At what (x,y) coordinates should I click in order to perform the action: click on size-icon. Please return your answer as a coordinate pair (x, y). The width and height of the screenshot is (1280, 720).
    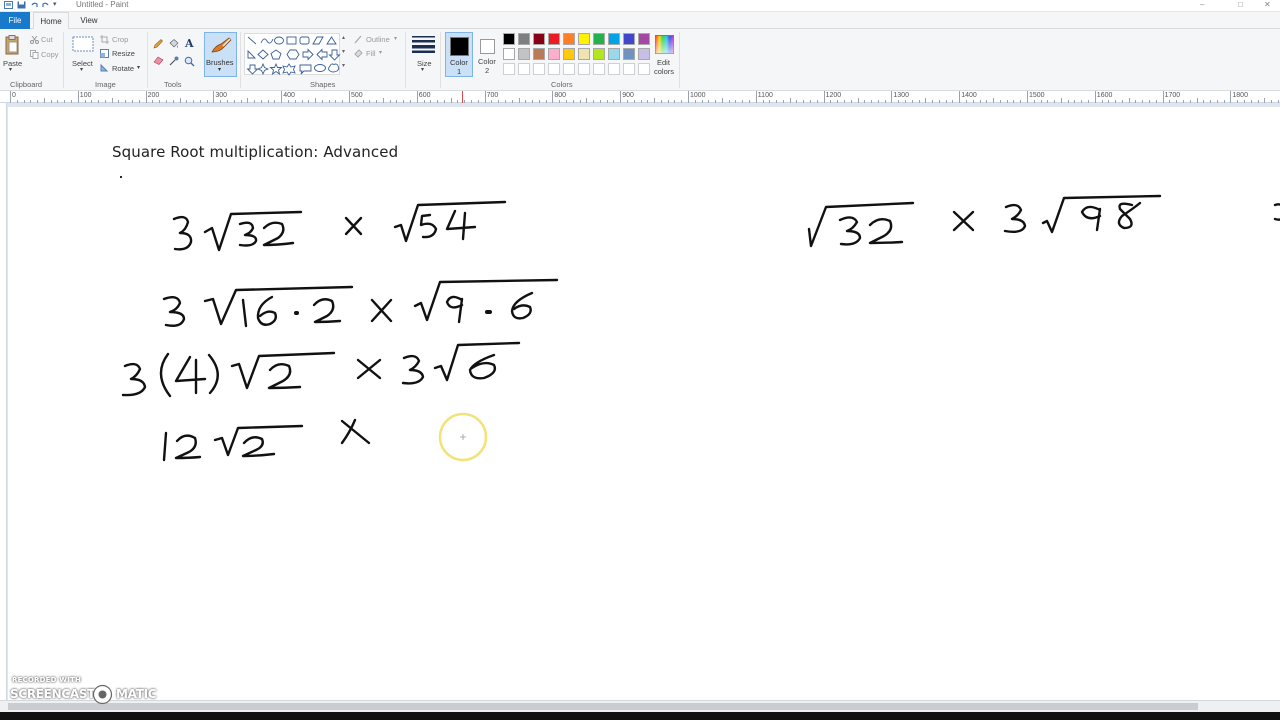
    Looking at the image, I should click on (423, 44).